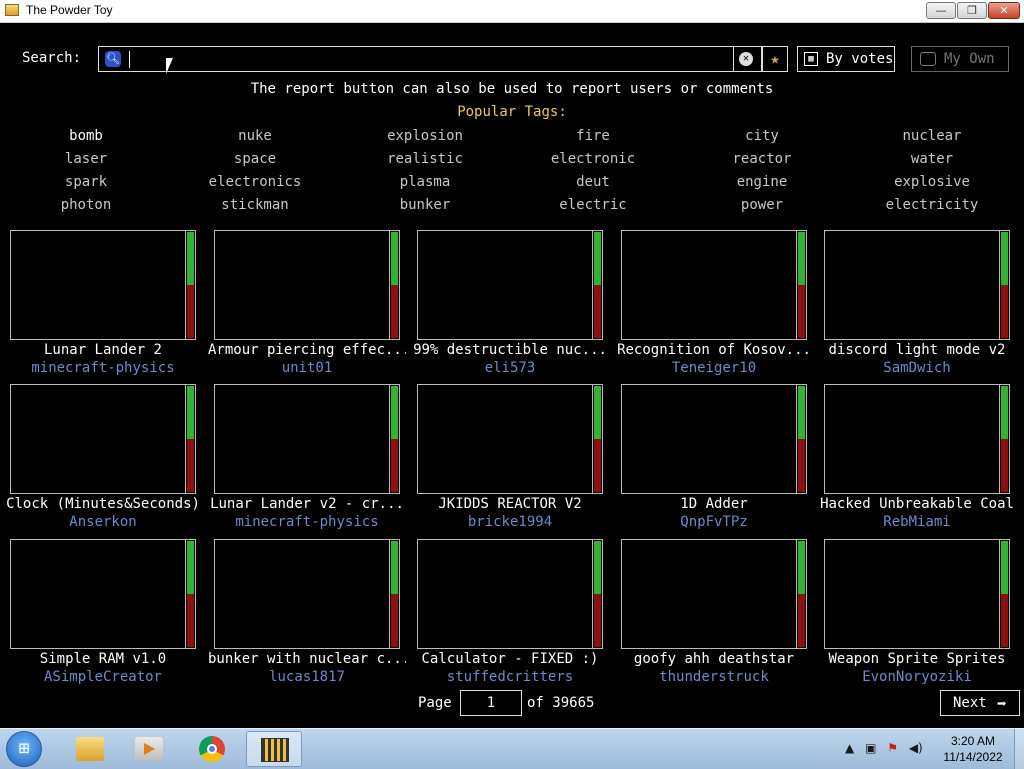 The height and width of the screenshot is (769, 1024). I want to click on tag-space: space, so click(255, 159).